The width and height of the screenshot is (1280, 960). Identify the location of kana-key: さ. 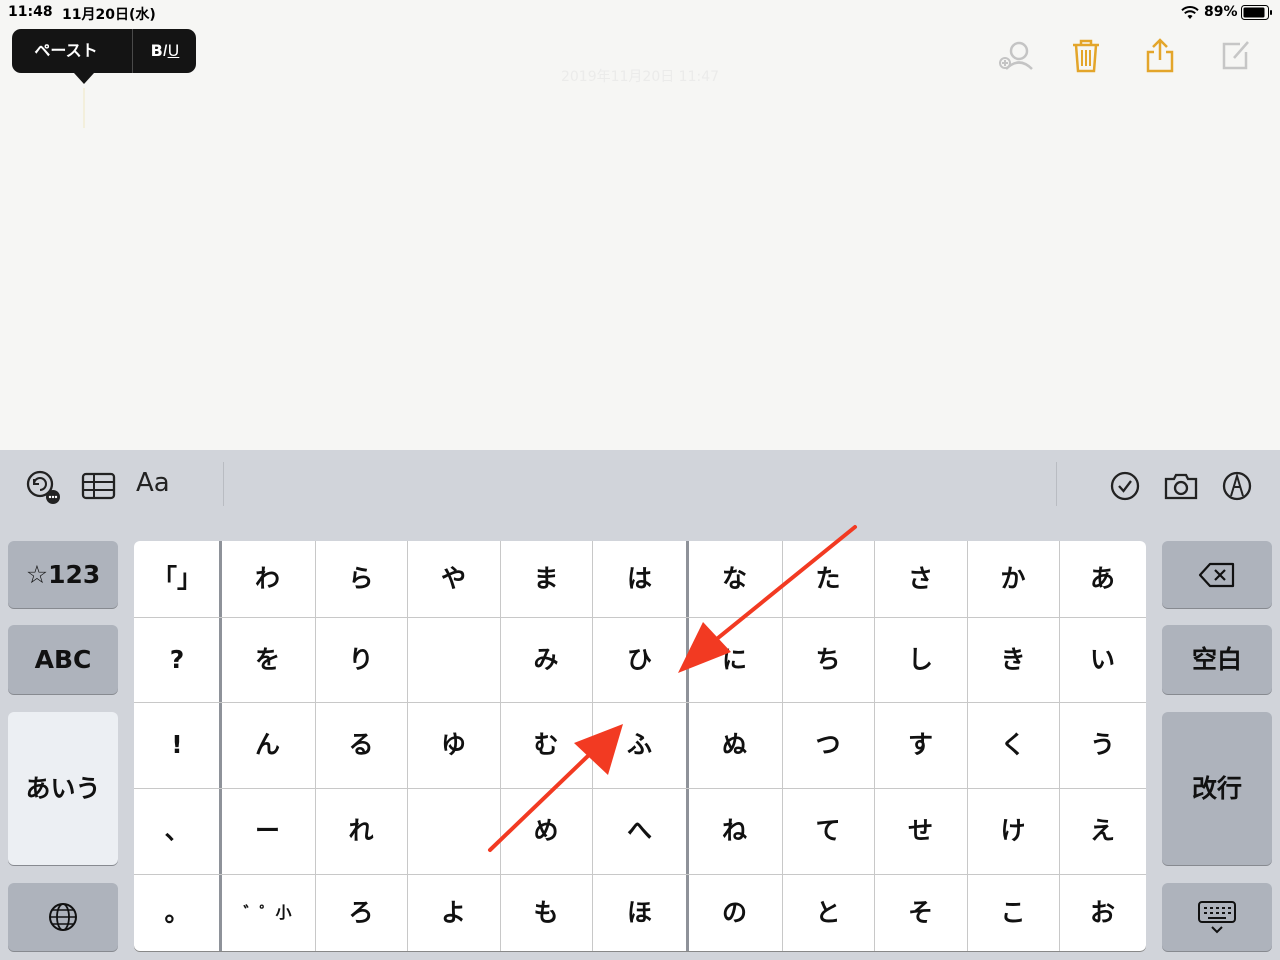
(920, 579).